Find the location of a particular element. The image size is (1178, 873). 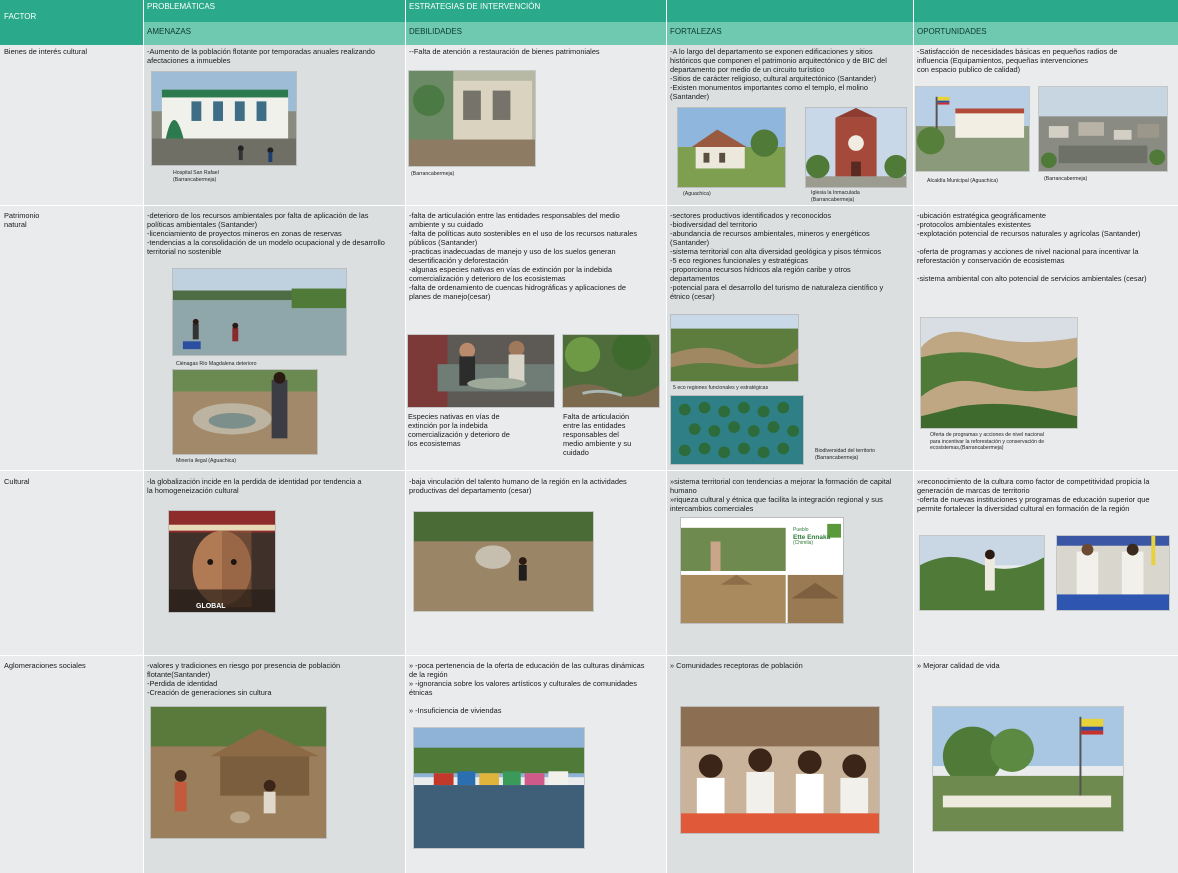

header-fortalezas: FORTALEZAS is located at coordinates (789, 33).